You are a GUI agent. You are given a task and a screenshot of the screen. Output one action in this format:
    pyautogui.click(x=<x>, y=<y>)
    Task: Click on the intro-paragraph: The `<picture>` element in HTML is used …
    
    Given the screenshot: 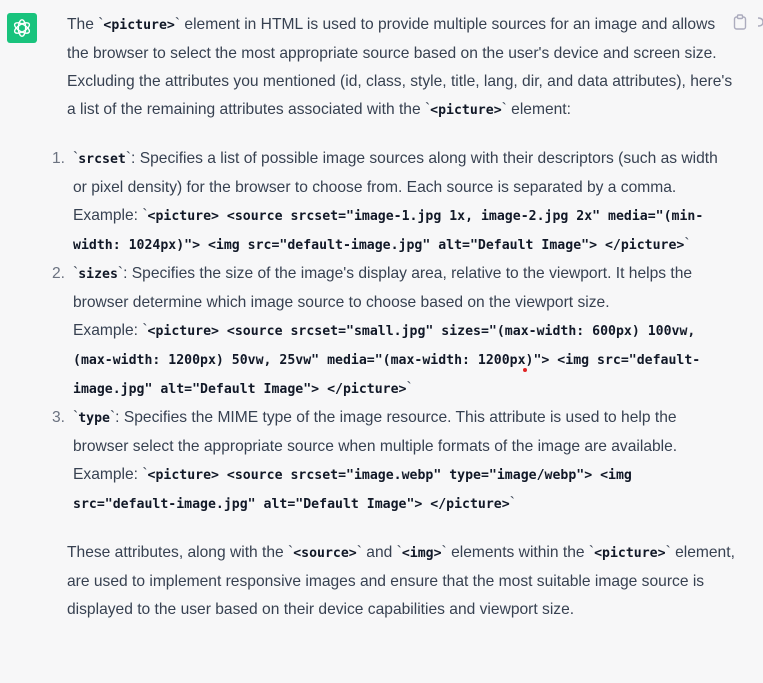 What is the action you would take?
    pyautogui.click(x=400, y=67)
    